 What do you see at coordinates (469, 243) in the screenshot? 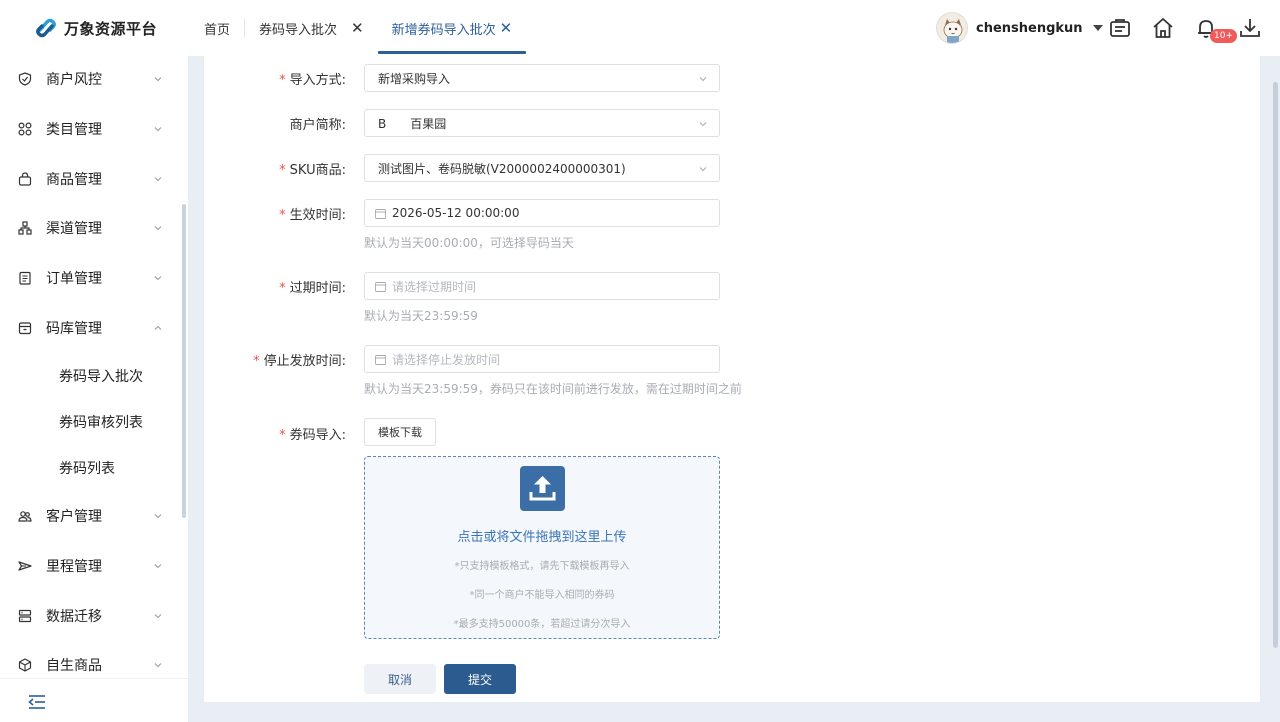
I see `effective-time-hint: 默认为当天00:00:00，可选择导码当天` at bounding box center [469, 243].